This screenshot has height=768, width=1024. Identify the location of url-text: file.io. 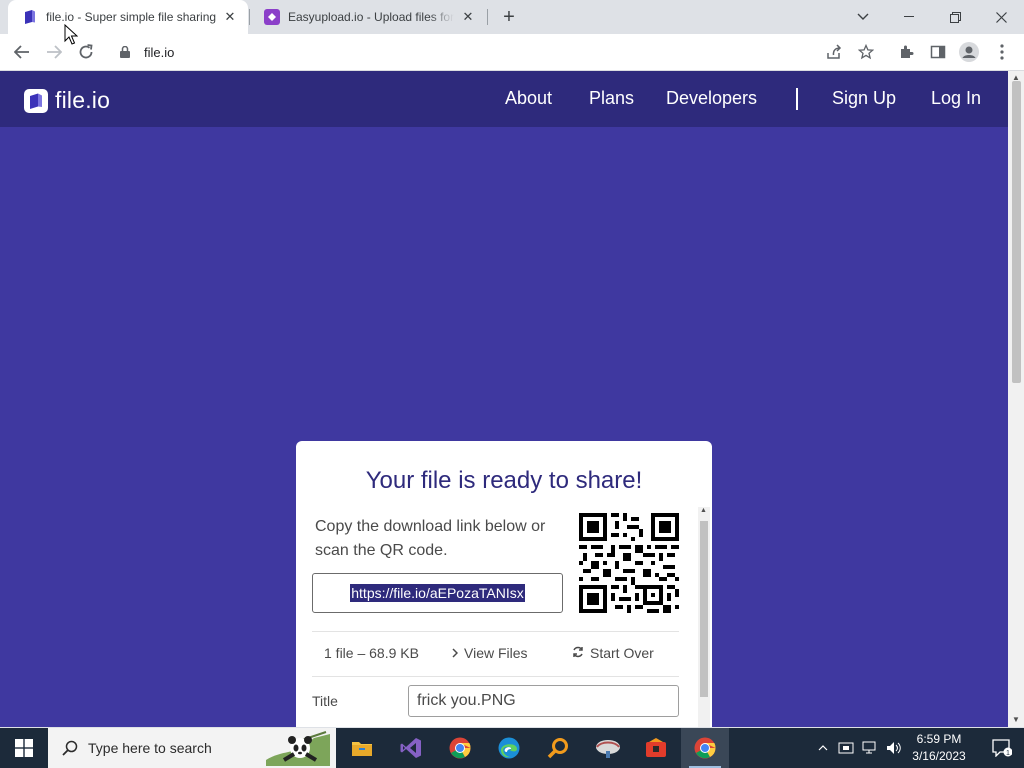
(159, 52).